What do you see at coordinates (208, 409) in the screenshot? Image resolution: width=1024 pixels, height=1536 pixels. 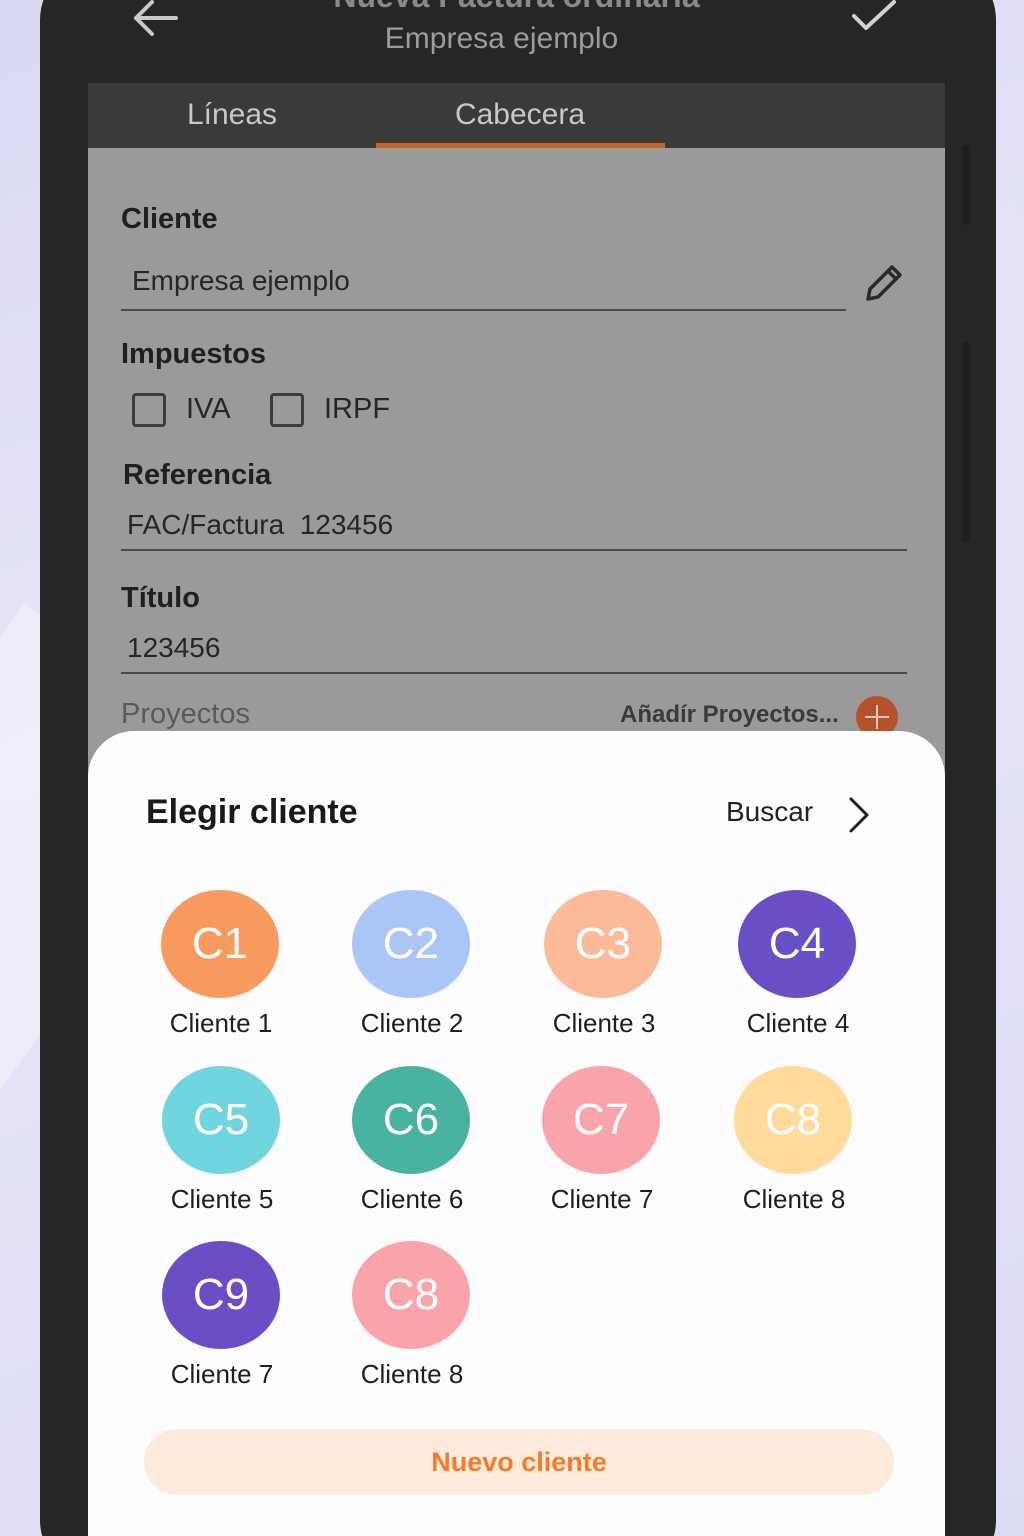 I see `iva-label: IVA` at bounding box center [208, 409].